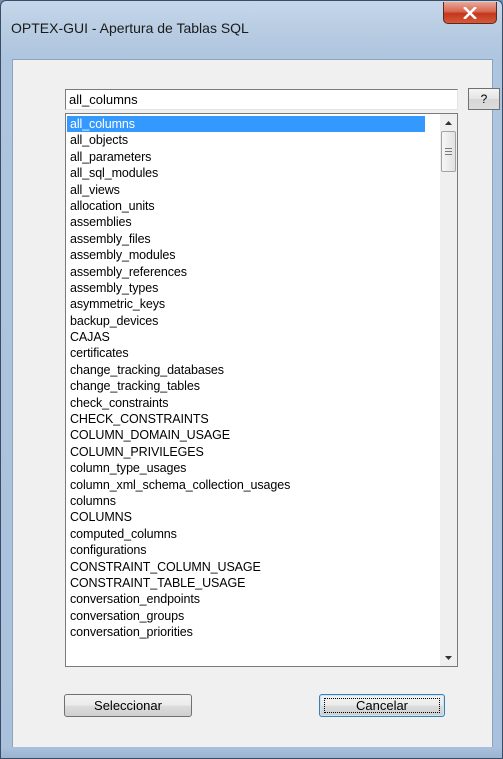 The image size is (503, 759). I want to click on list-item: backup_devices, so click(246, 321).